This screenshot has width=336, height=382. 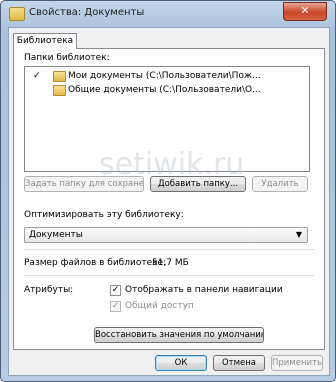 I want to click on shared-label: Общий доступ, so click(x=159, y=306).